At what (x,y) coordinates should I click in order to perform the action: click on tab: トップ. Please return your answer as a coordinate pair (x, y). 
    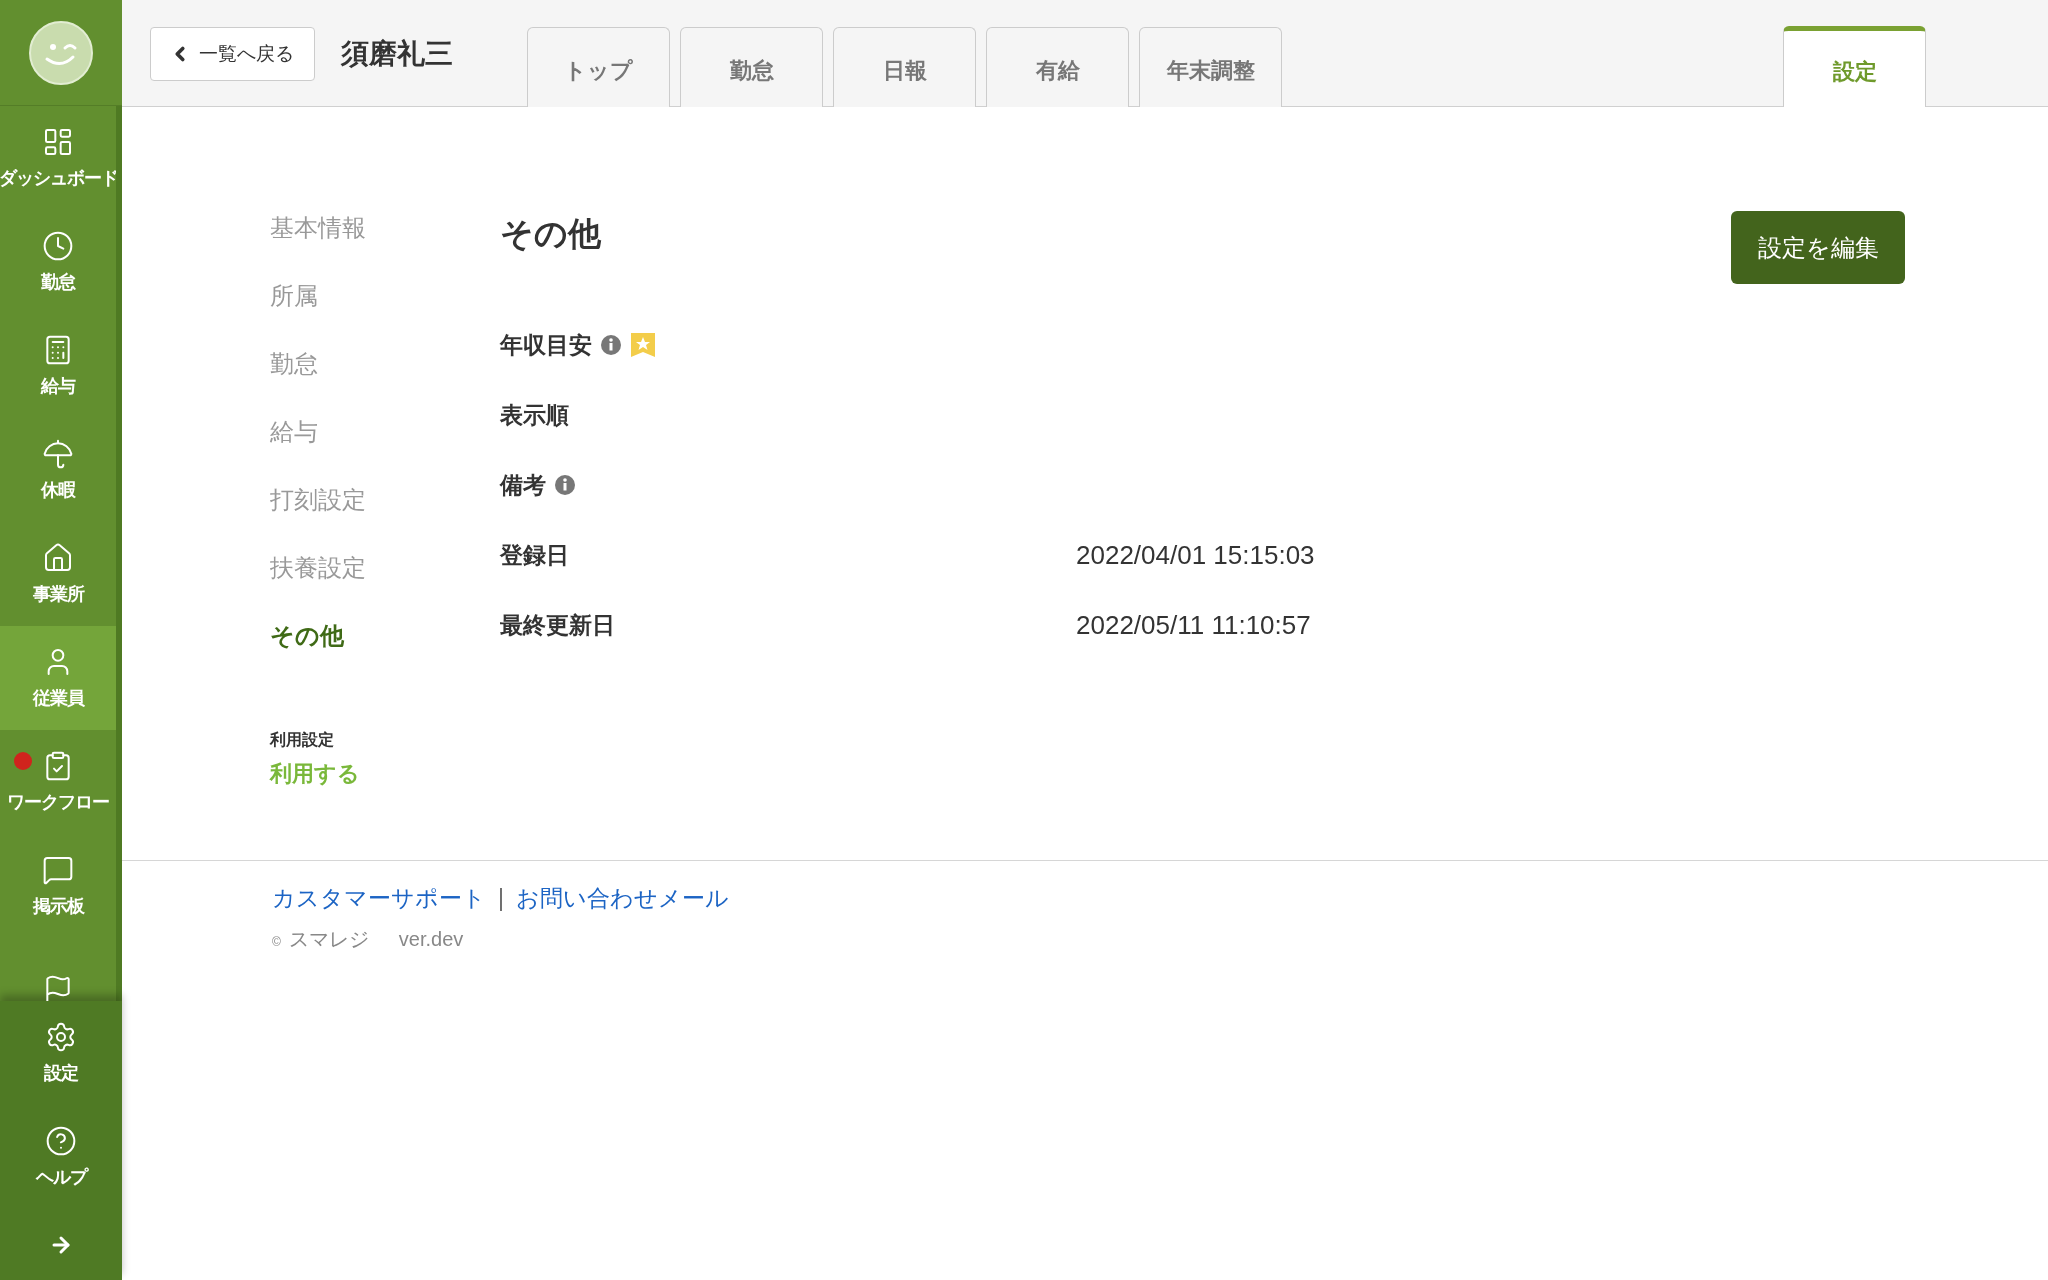
    Looking at the image, I should click on (598, 67).